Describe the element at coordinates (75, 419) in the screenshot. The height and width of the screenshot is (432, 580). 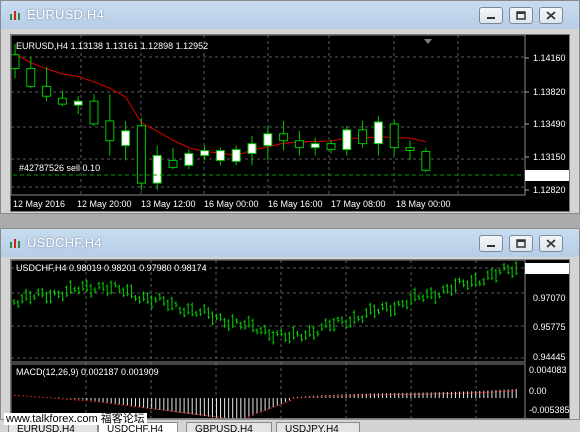
I see `watermark: www.talkforex.com 福客论坛` at that location.